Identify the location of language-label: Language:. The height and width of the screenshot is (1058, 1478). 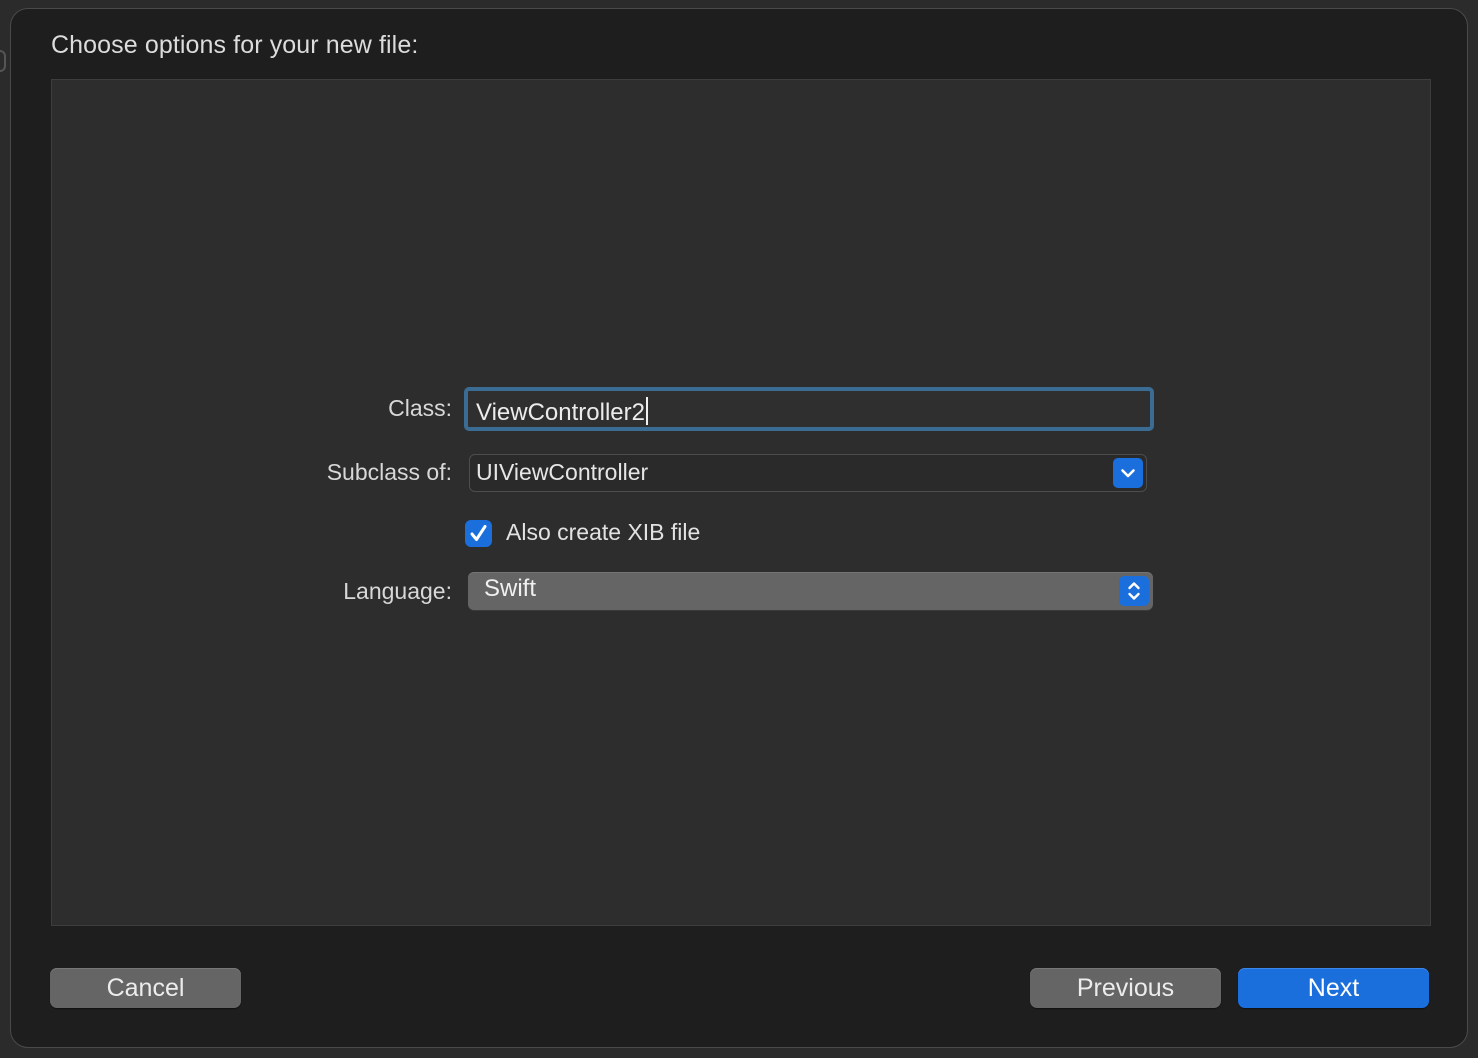
(397, 591).